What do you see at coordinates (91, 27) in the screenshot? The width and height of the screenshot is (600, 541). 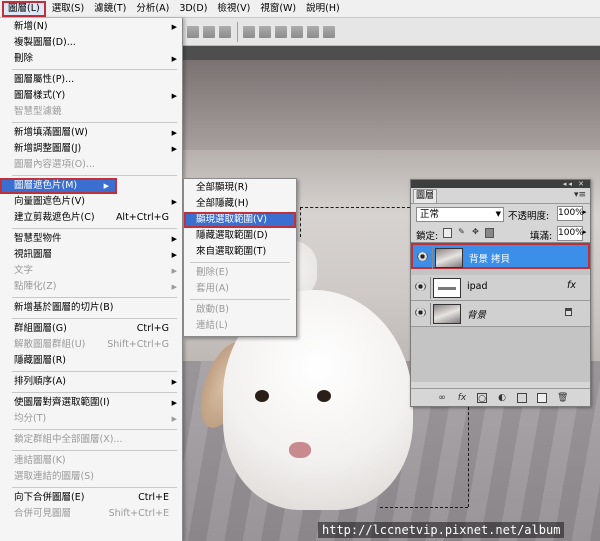 I see `menu-item-0: 新增(N) ▶` at bounding box center [91, 27].